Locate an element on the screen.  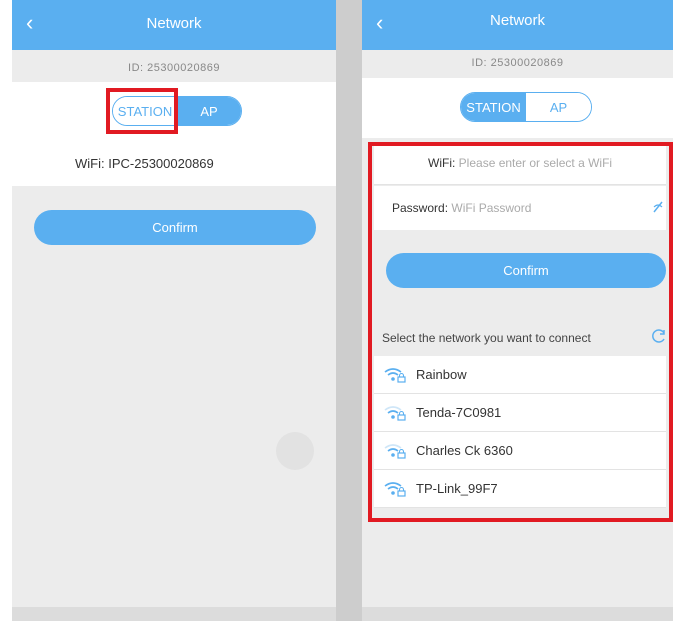
wifi-row: WiFi: Please enter or select a WiFi is located at coordinates (520, 163).